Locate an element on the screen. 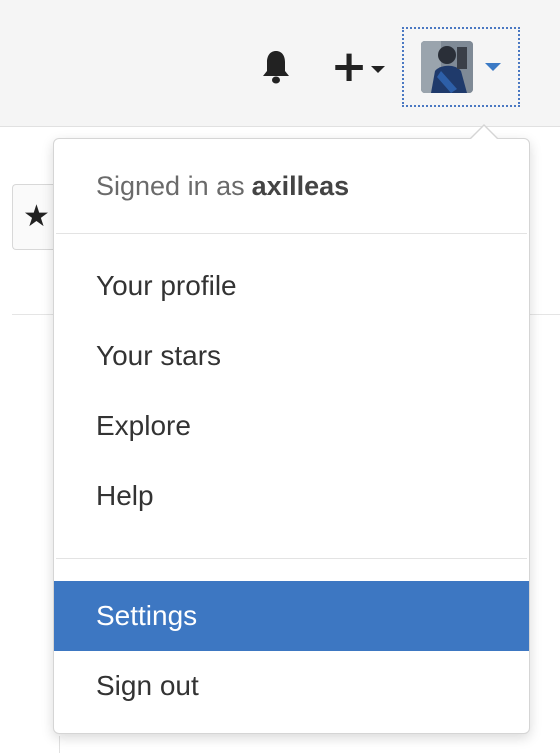  plus-icon: + is located at coordinates (349, 66).